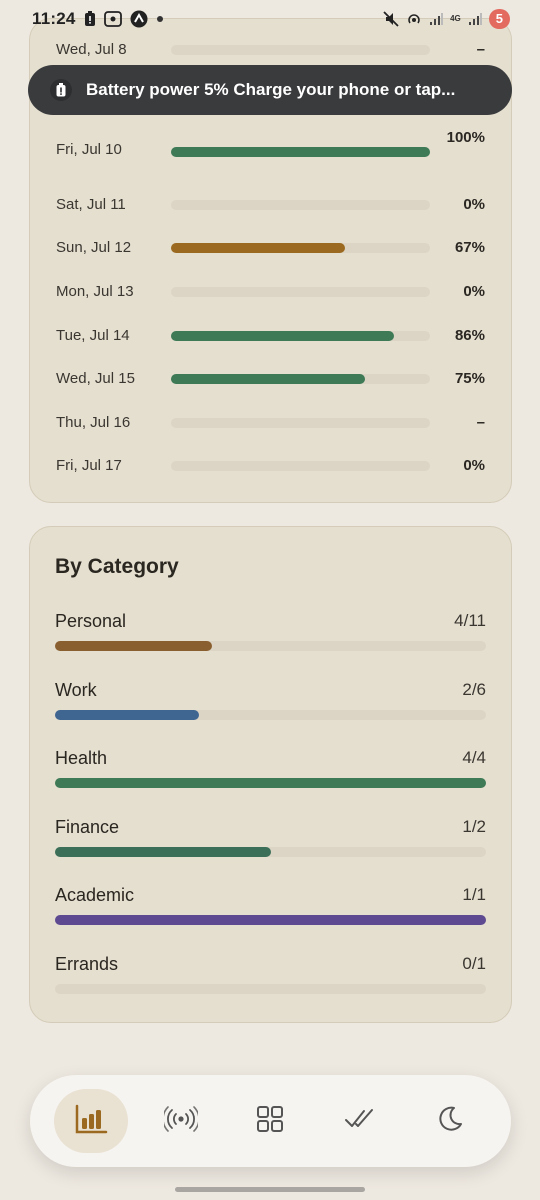  I want to click on category-name: Academic, so click(95, 895).